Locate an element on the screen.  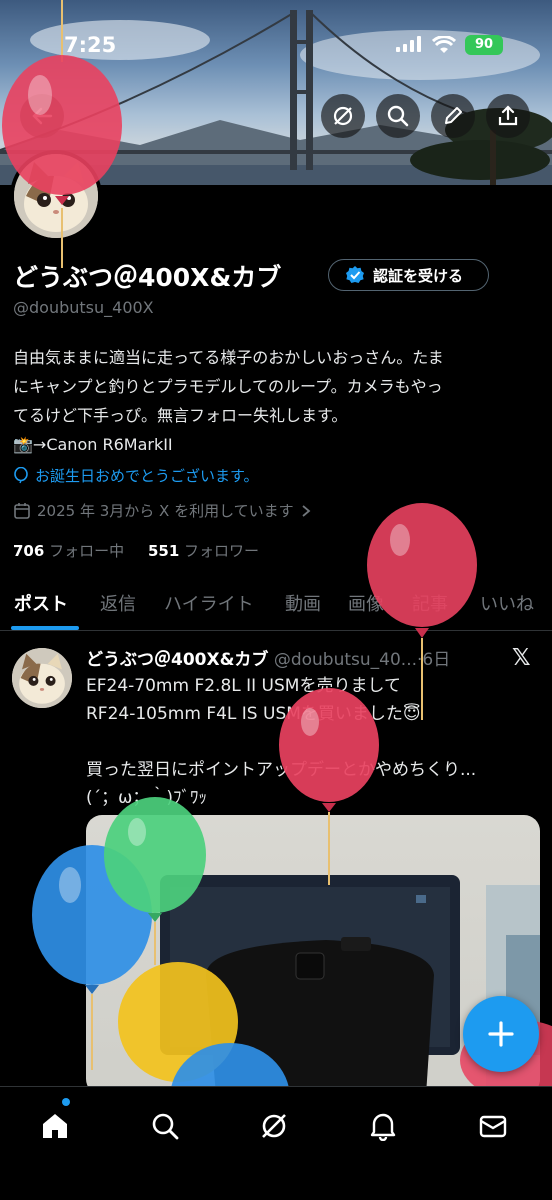
nav-notifications is located at coordinates (383, 1126).